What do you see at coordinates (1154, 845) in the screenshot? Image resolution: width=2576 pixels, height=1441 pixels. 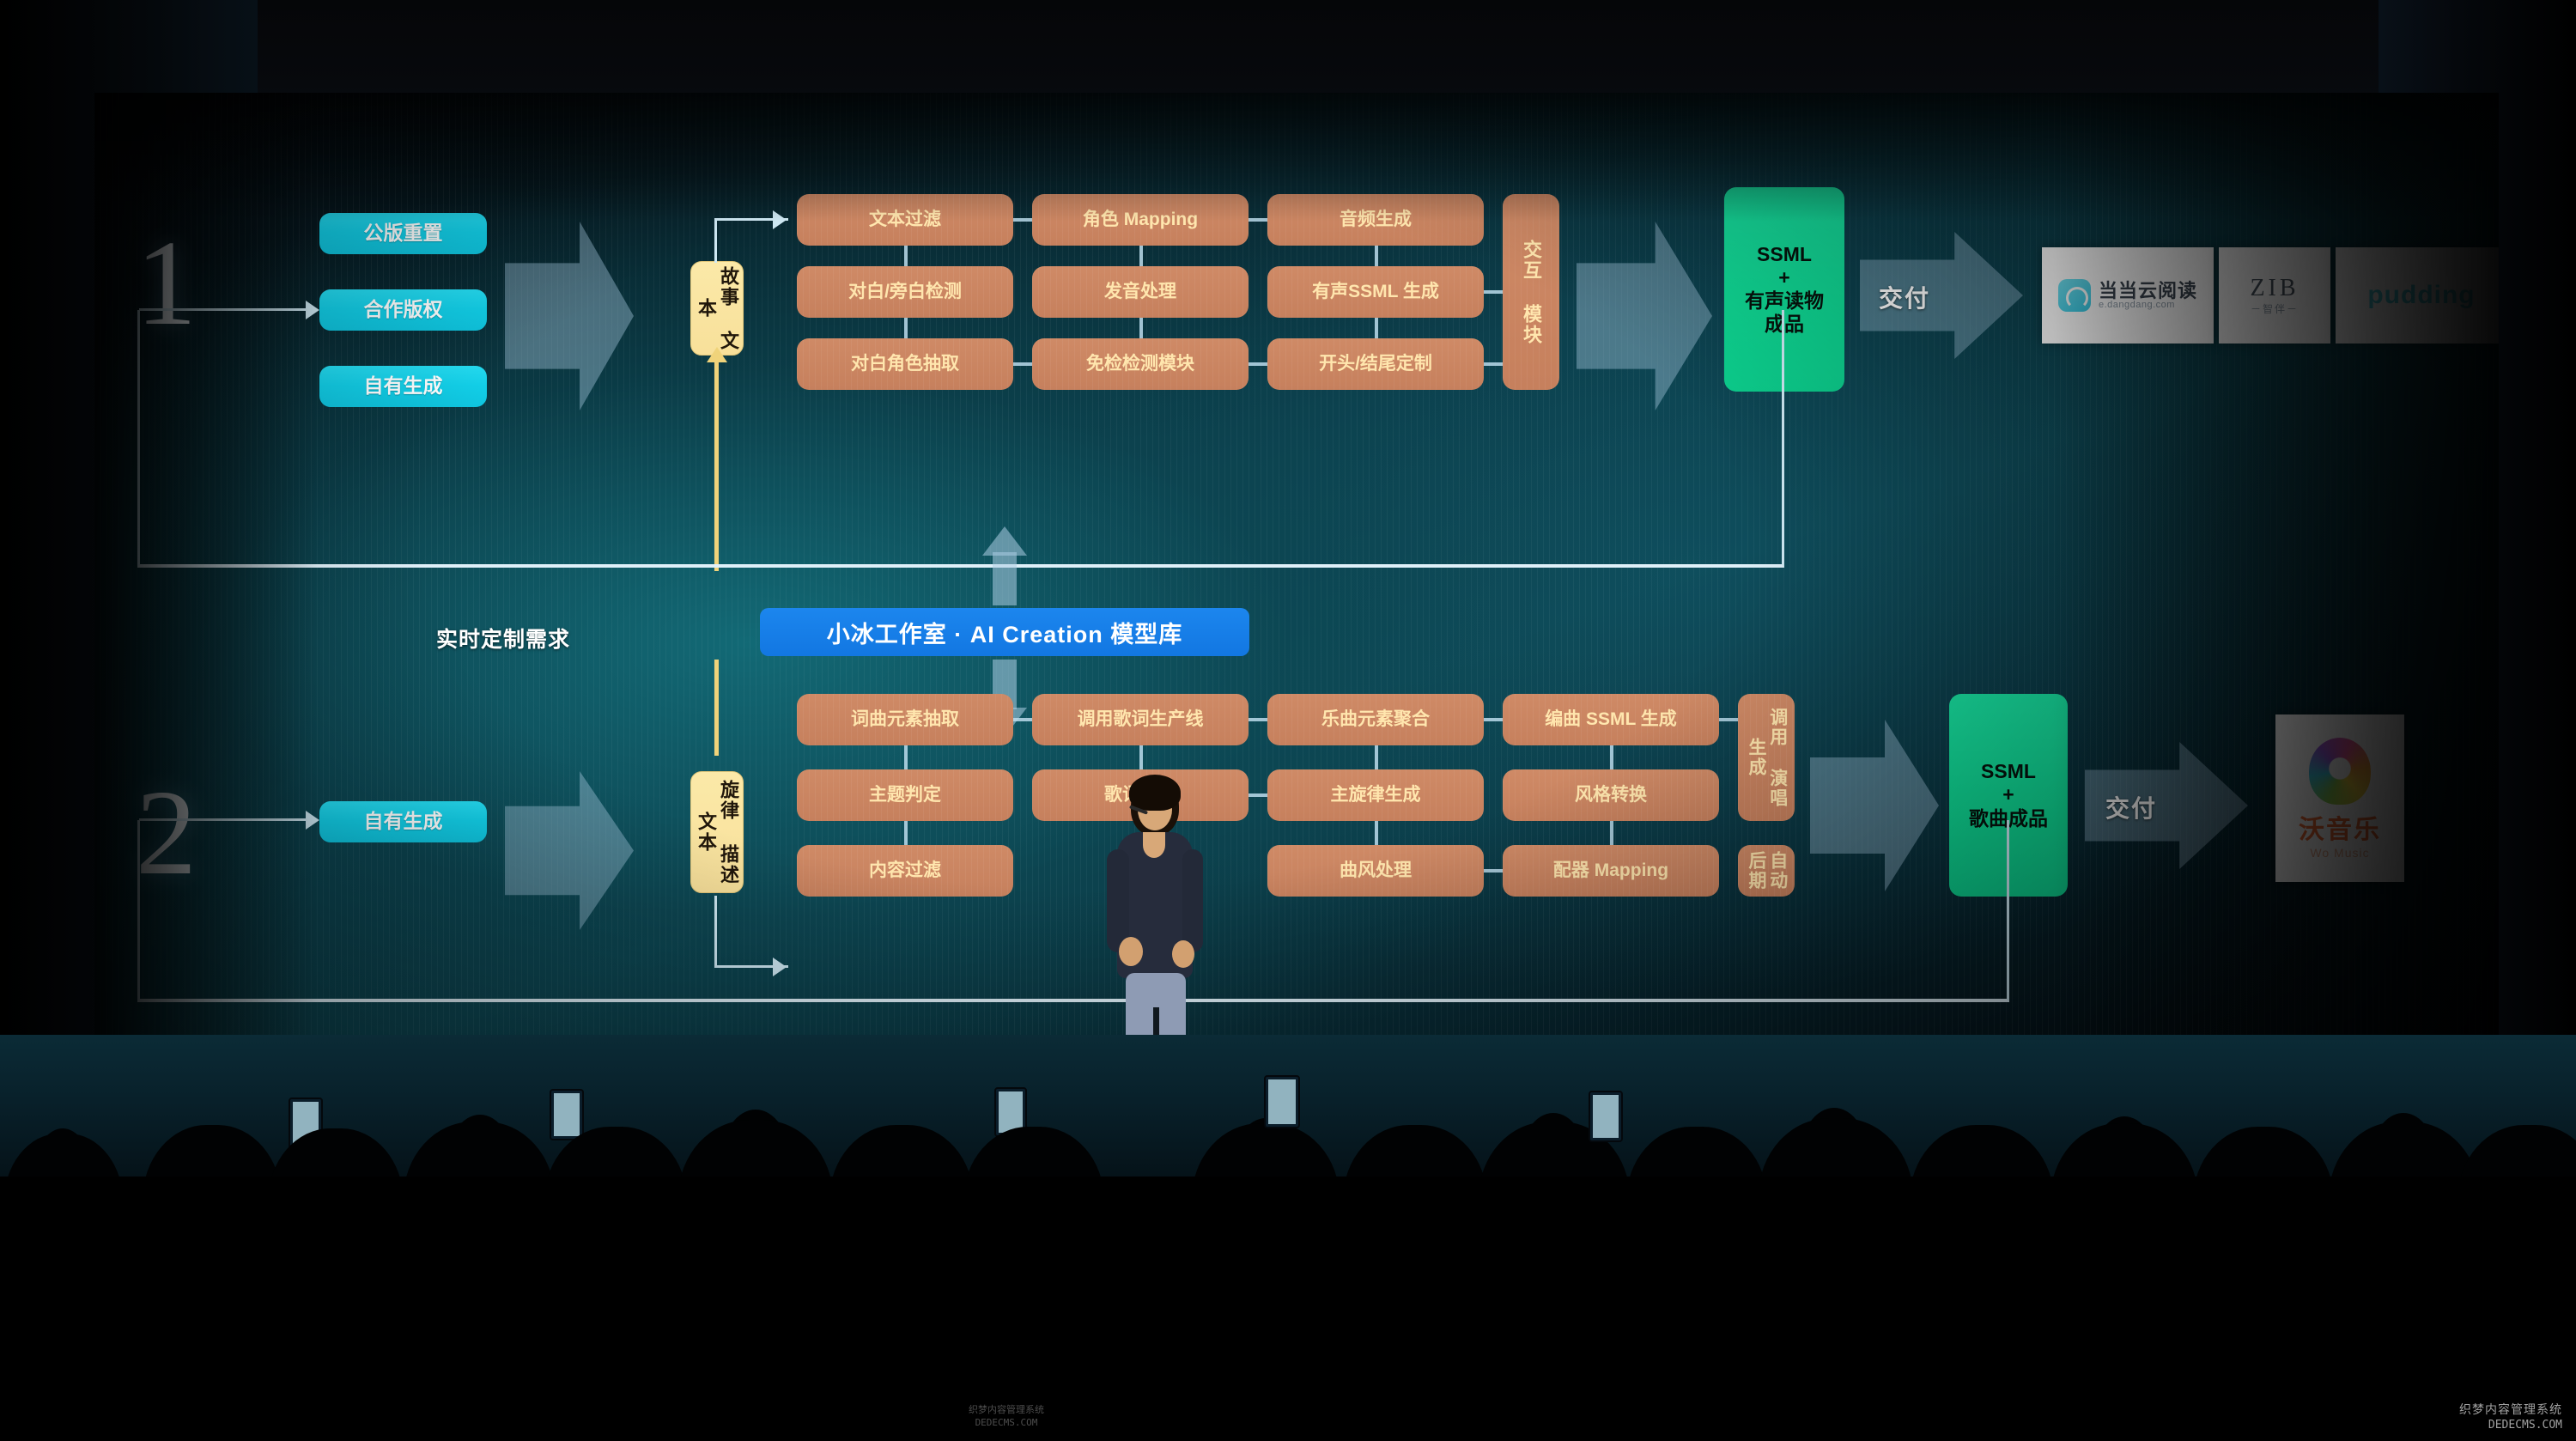 I see `presenter-collar` at bounding box center [1154, 845].